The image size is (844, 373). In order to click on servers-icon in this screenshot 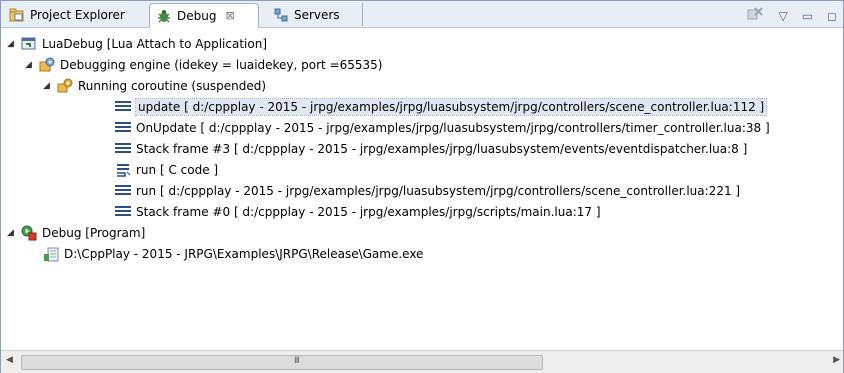, I will do `click(281, 15)`.